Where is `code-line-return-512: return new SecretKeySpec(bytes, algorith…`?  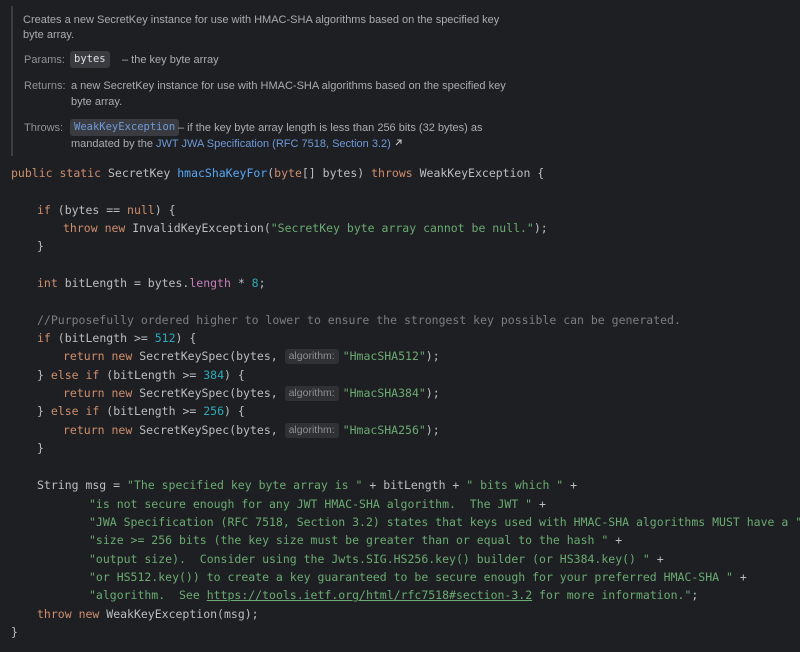 code-line-return-512: return new SecretKeySpec(bytes, algorith… is located at coordinates (251, 356).